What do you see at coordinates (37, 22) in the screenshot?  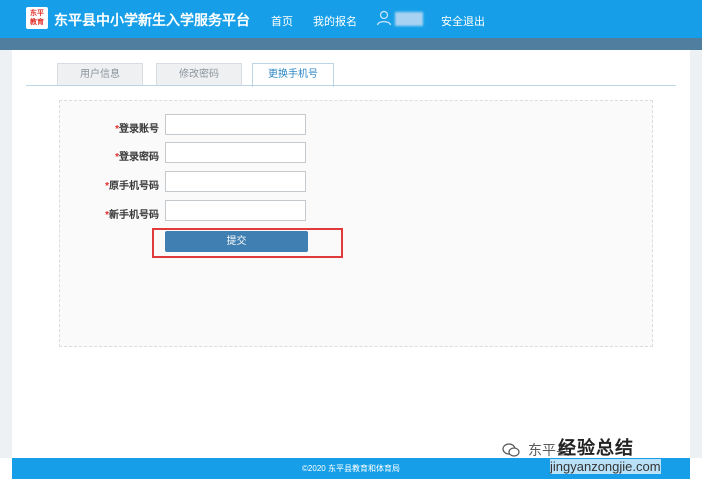 I see `logo-text-line2: 教育` at bounding box center [37, 22].